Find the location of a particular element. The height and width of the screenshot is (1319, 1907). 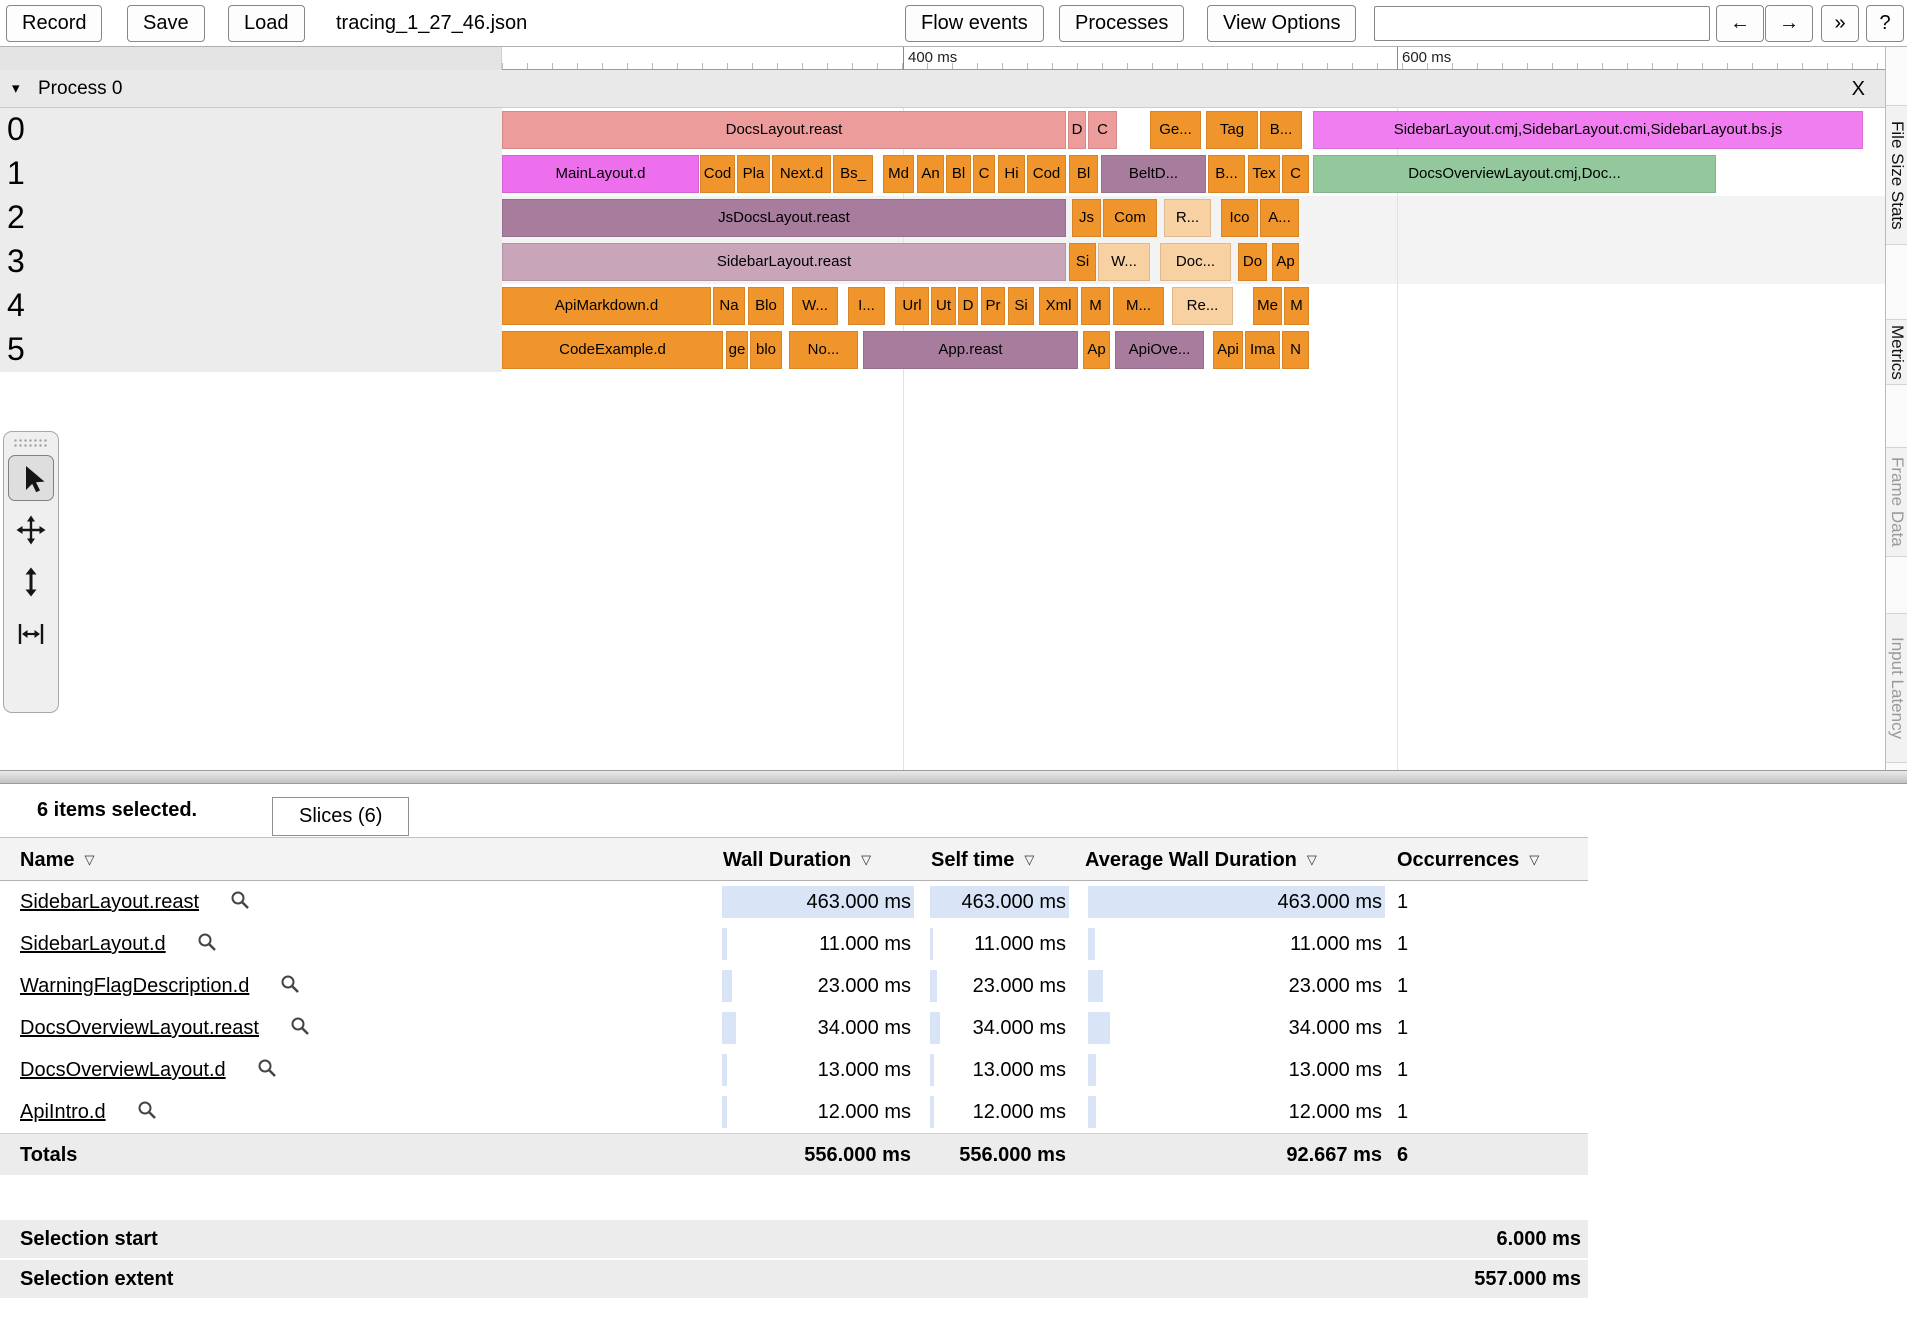

trace-slice: MainLayout.d is located at coordinates (600, 174).